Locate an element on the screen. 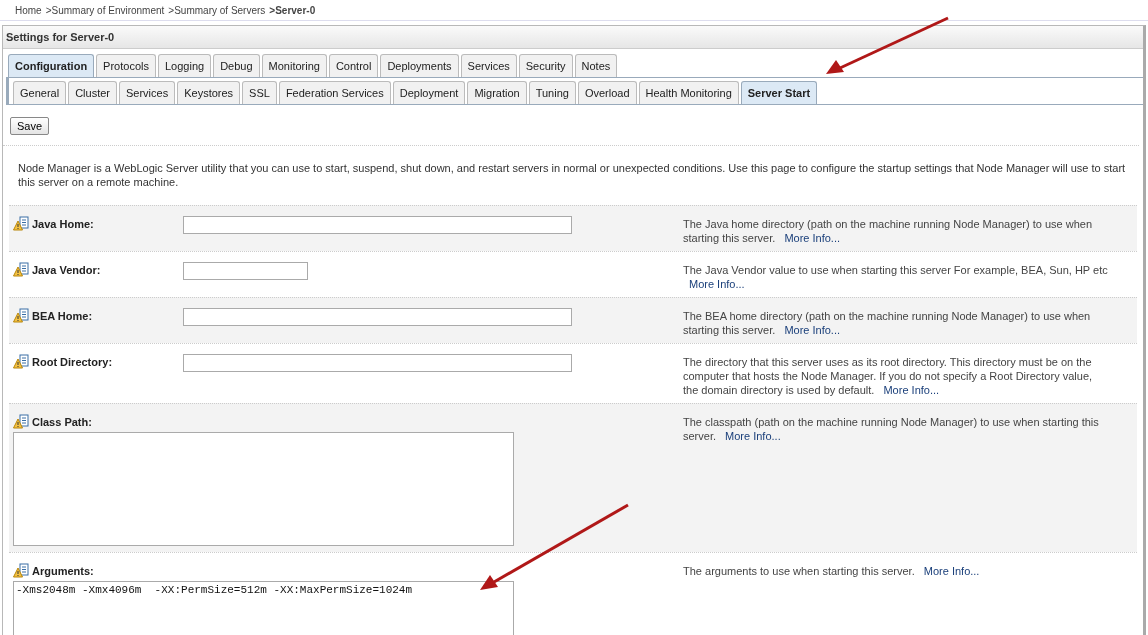 The height and width of the screenshot is (635, 1148). tab: Protocols is located at coordinates (126, 65).